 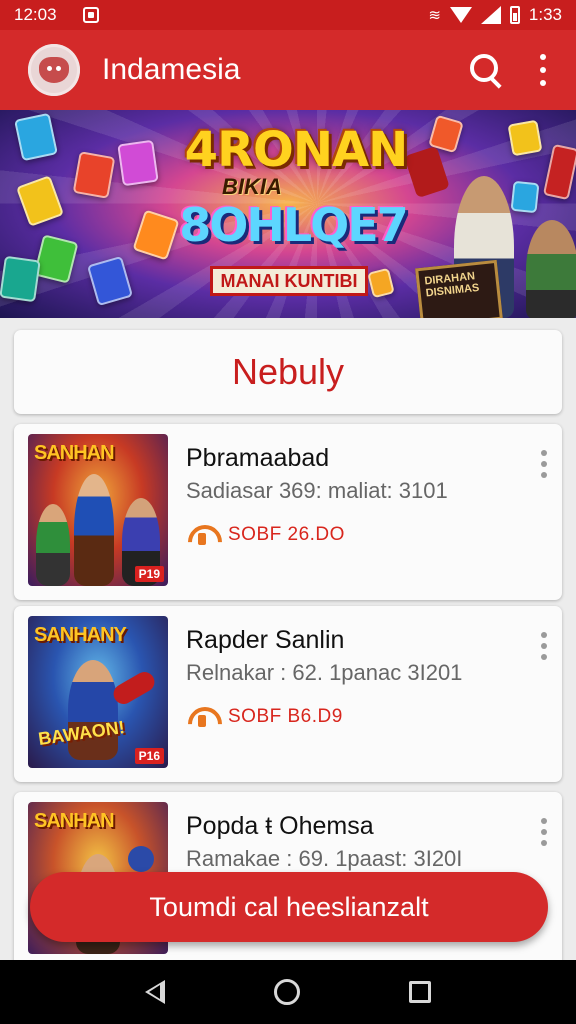 I want to click on vibrate-icon: ≋, so click(x=434, y=15).